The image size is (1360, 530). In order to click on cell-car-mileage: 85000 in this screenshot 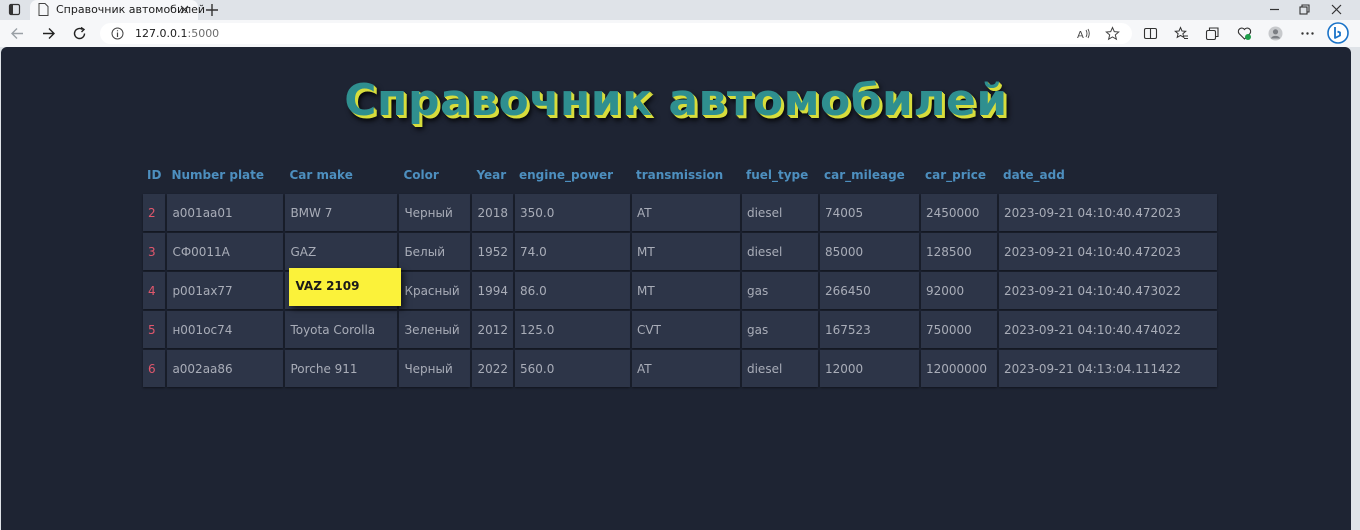, I will do `click(869, 251)`.